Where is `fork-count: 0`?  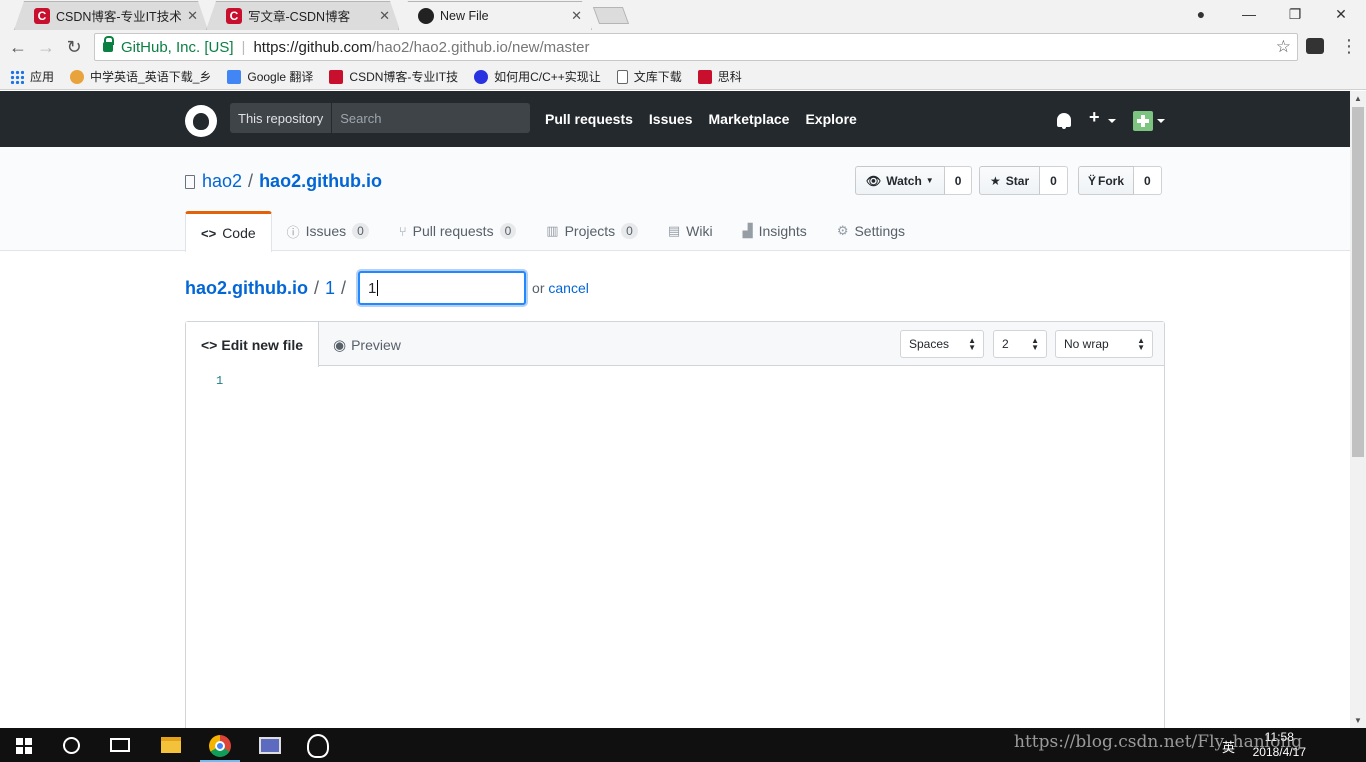
fork-count: 0 is located at coordinates (1148, 180).